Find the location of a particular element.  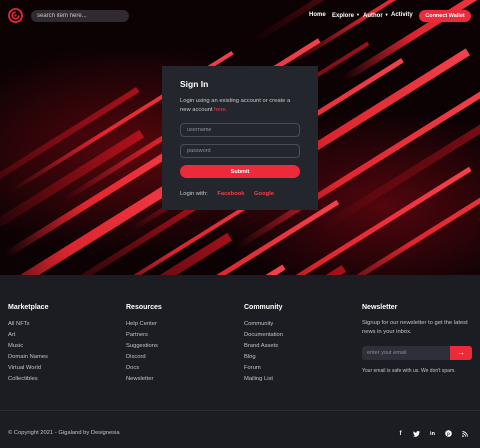

create-account-link: here. is located at coordinates (220, 110).